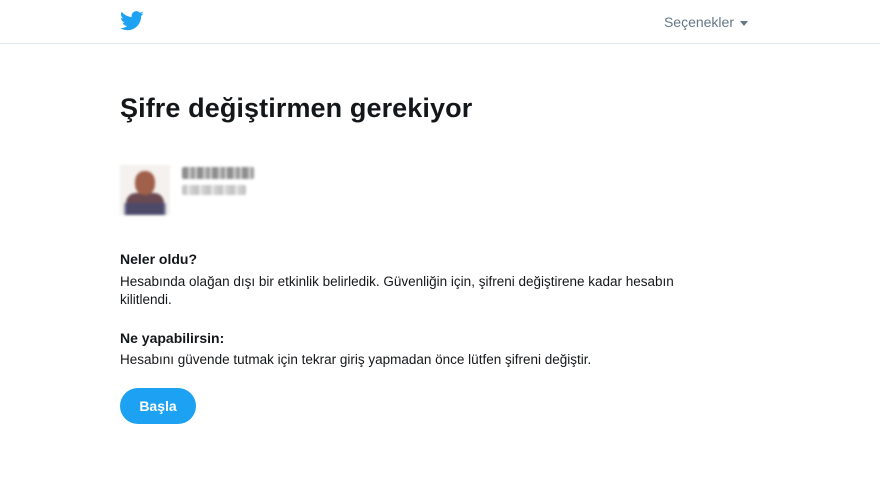 The width and height of the screenshot is (880, 487). I want to click on twitter-bird-icon, so click(132, 21).